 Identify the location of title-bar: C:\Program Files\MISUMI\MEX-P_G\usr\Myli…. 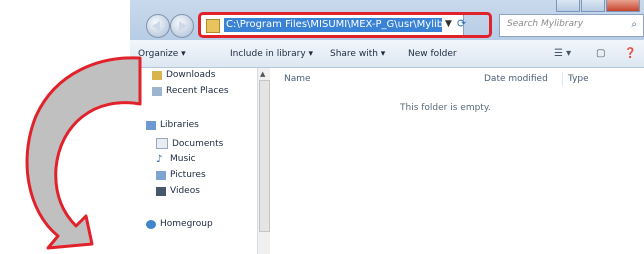
(387, 20).